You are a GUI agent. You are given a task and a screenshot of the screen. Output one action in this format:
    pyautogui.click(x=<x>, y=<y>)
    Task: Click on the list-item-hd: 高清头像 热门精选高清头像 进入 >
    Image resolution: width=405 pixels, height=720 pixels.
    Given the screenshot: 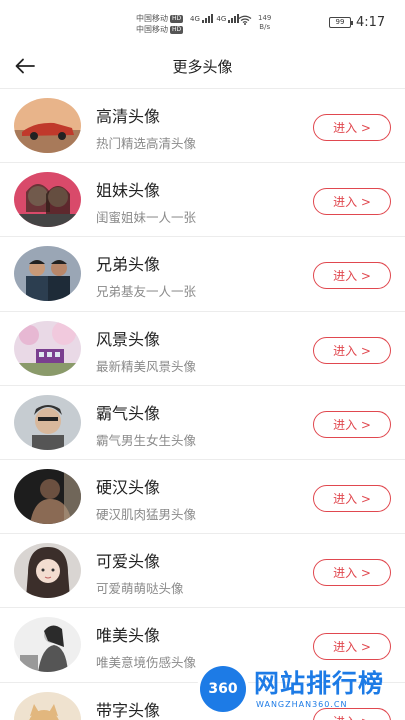 What is the action you would take?
    pyautogui.click(x=202, y=125)
    